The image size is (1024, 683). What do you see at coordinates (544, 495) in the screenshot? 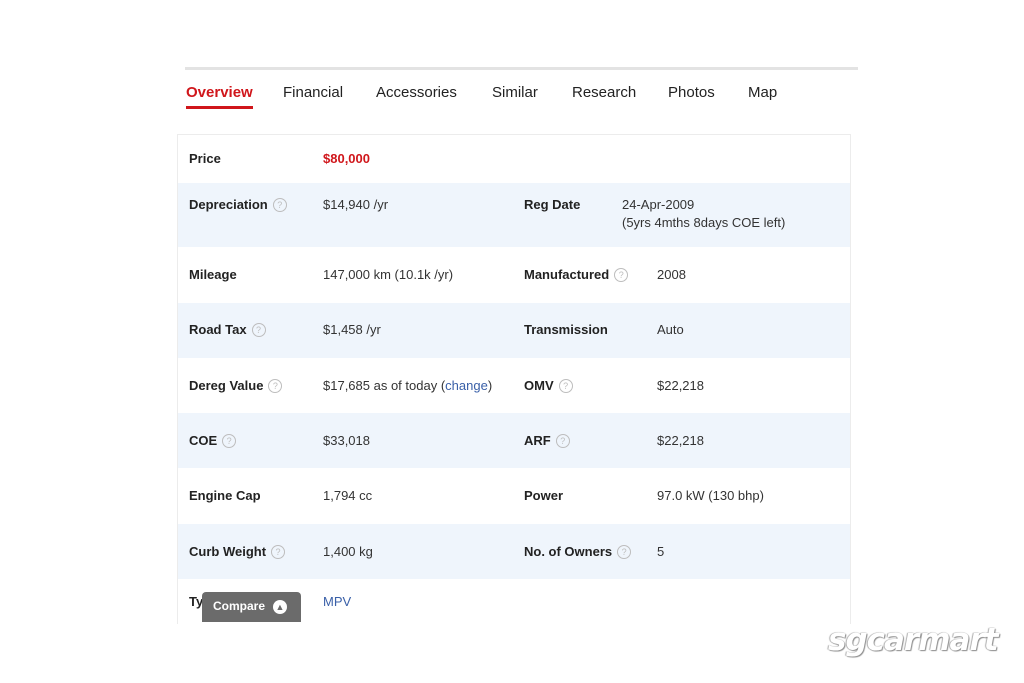
I see `power-label: Power` at bounding box center [544, 495].